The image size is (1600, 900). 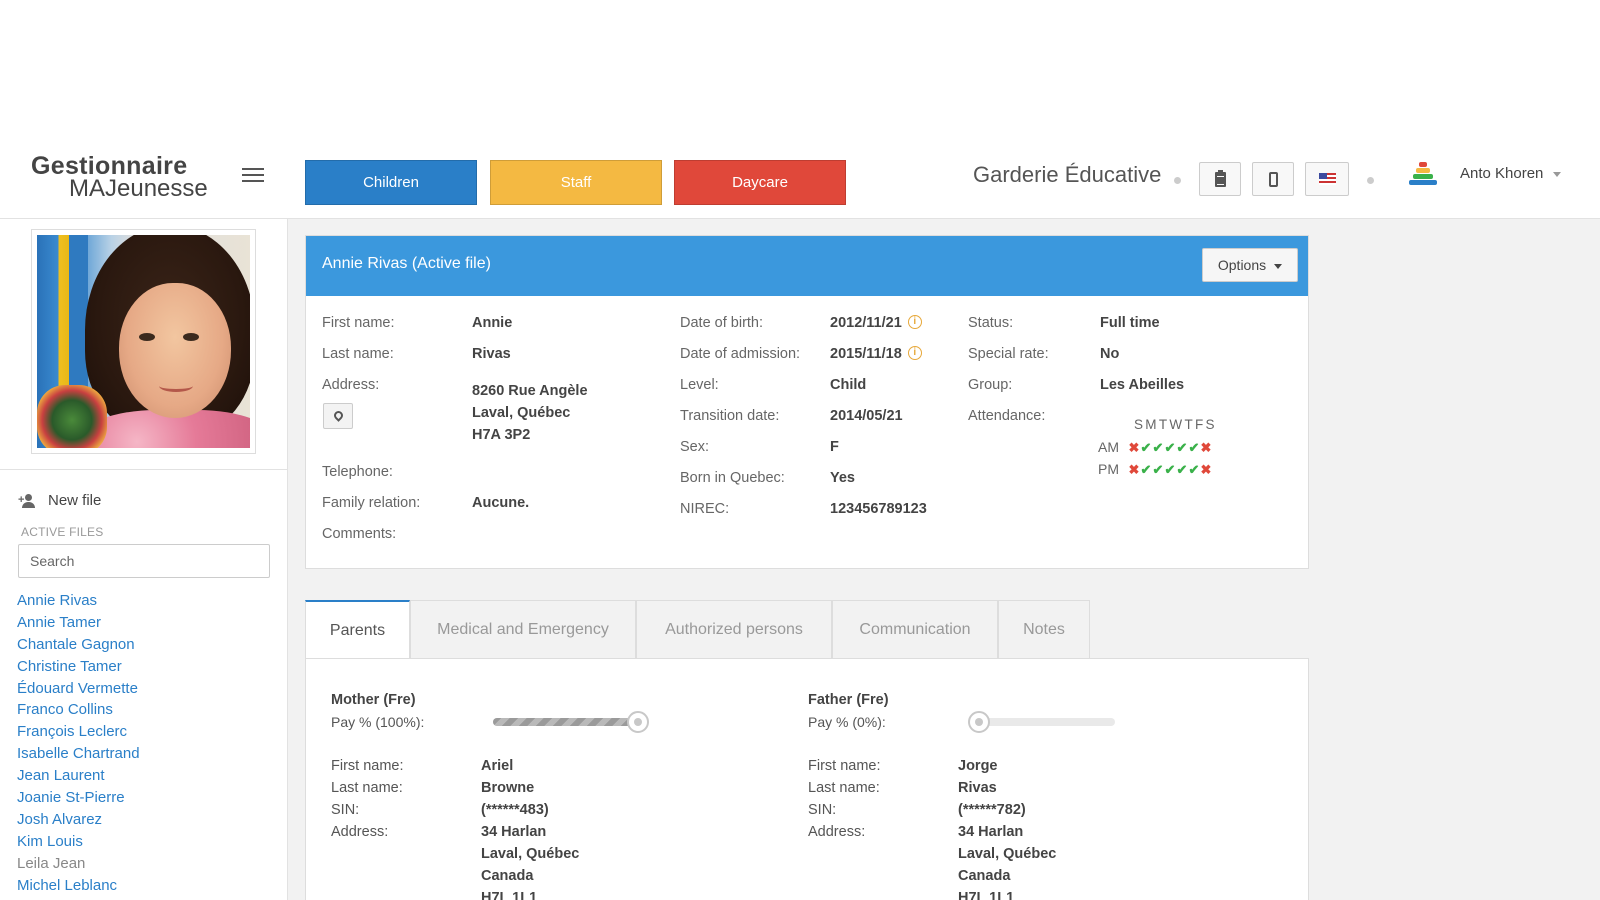 I want to click on us-flag-icon, so click(x=1327, y=179).